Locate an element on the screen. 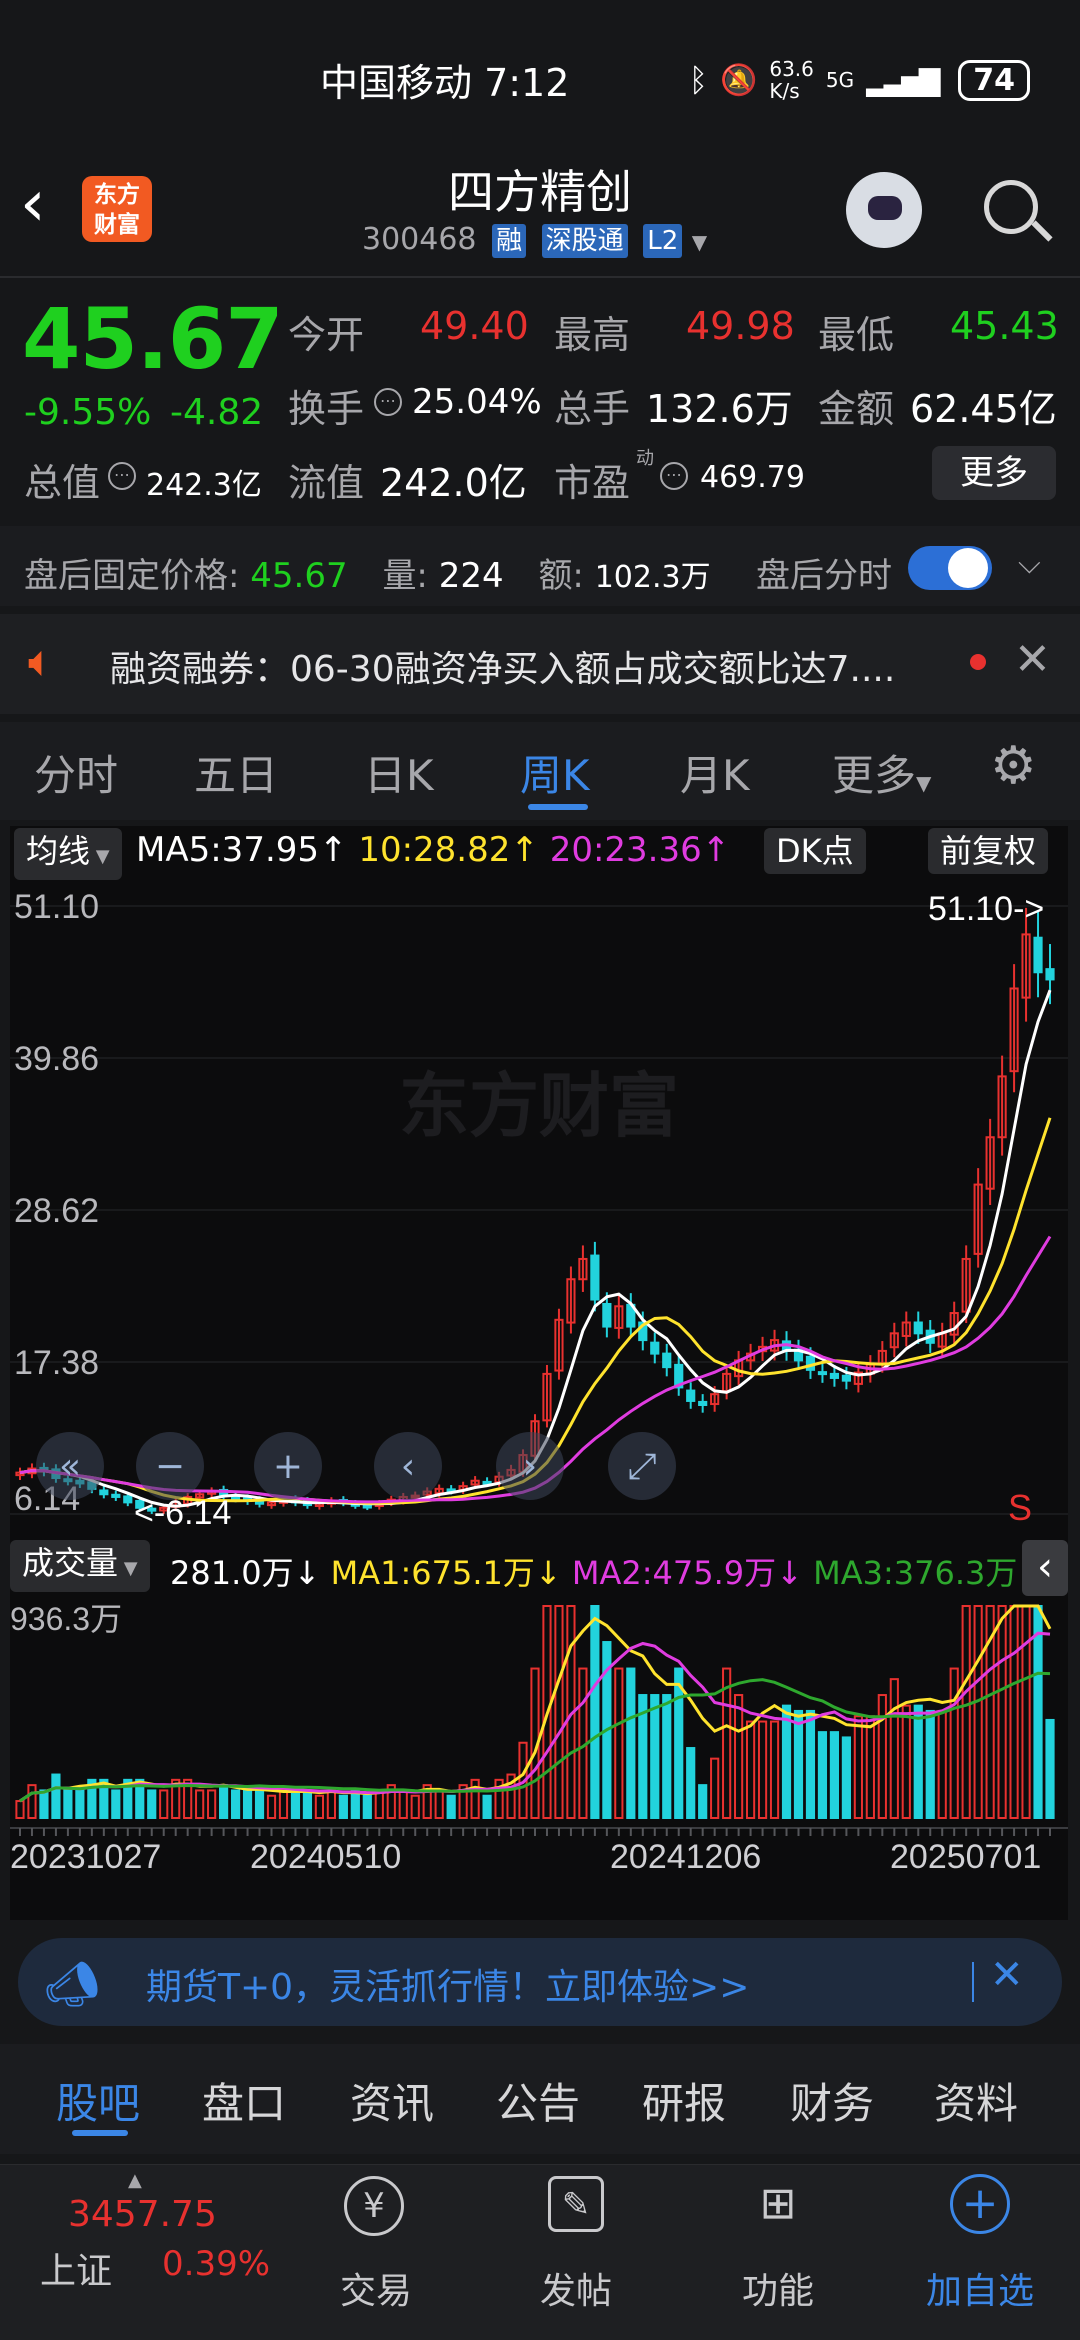 The width and height of the screenshot is (1080, 2340). tab-announcements: 公告 is located at coordinates (538, 2100).